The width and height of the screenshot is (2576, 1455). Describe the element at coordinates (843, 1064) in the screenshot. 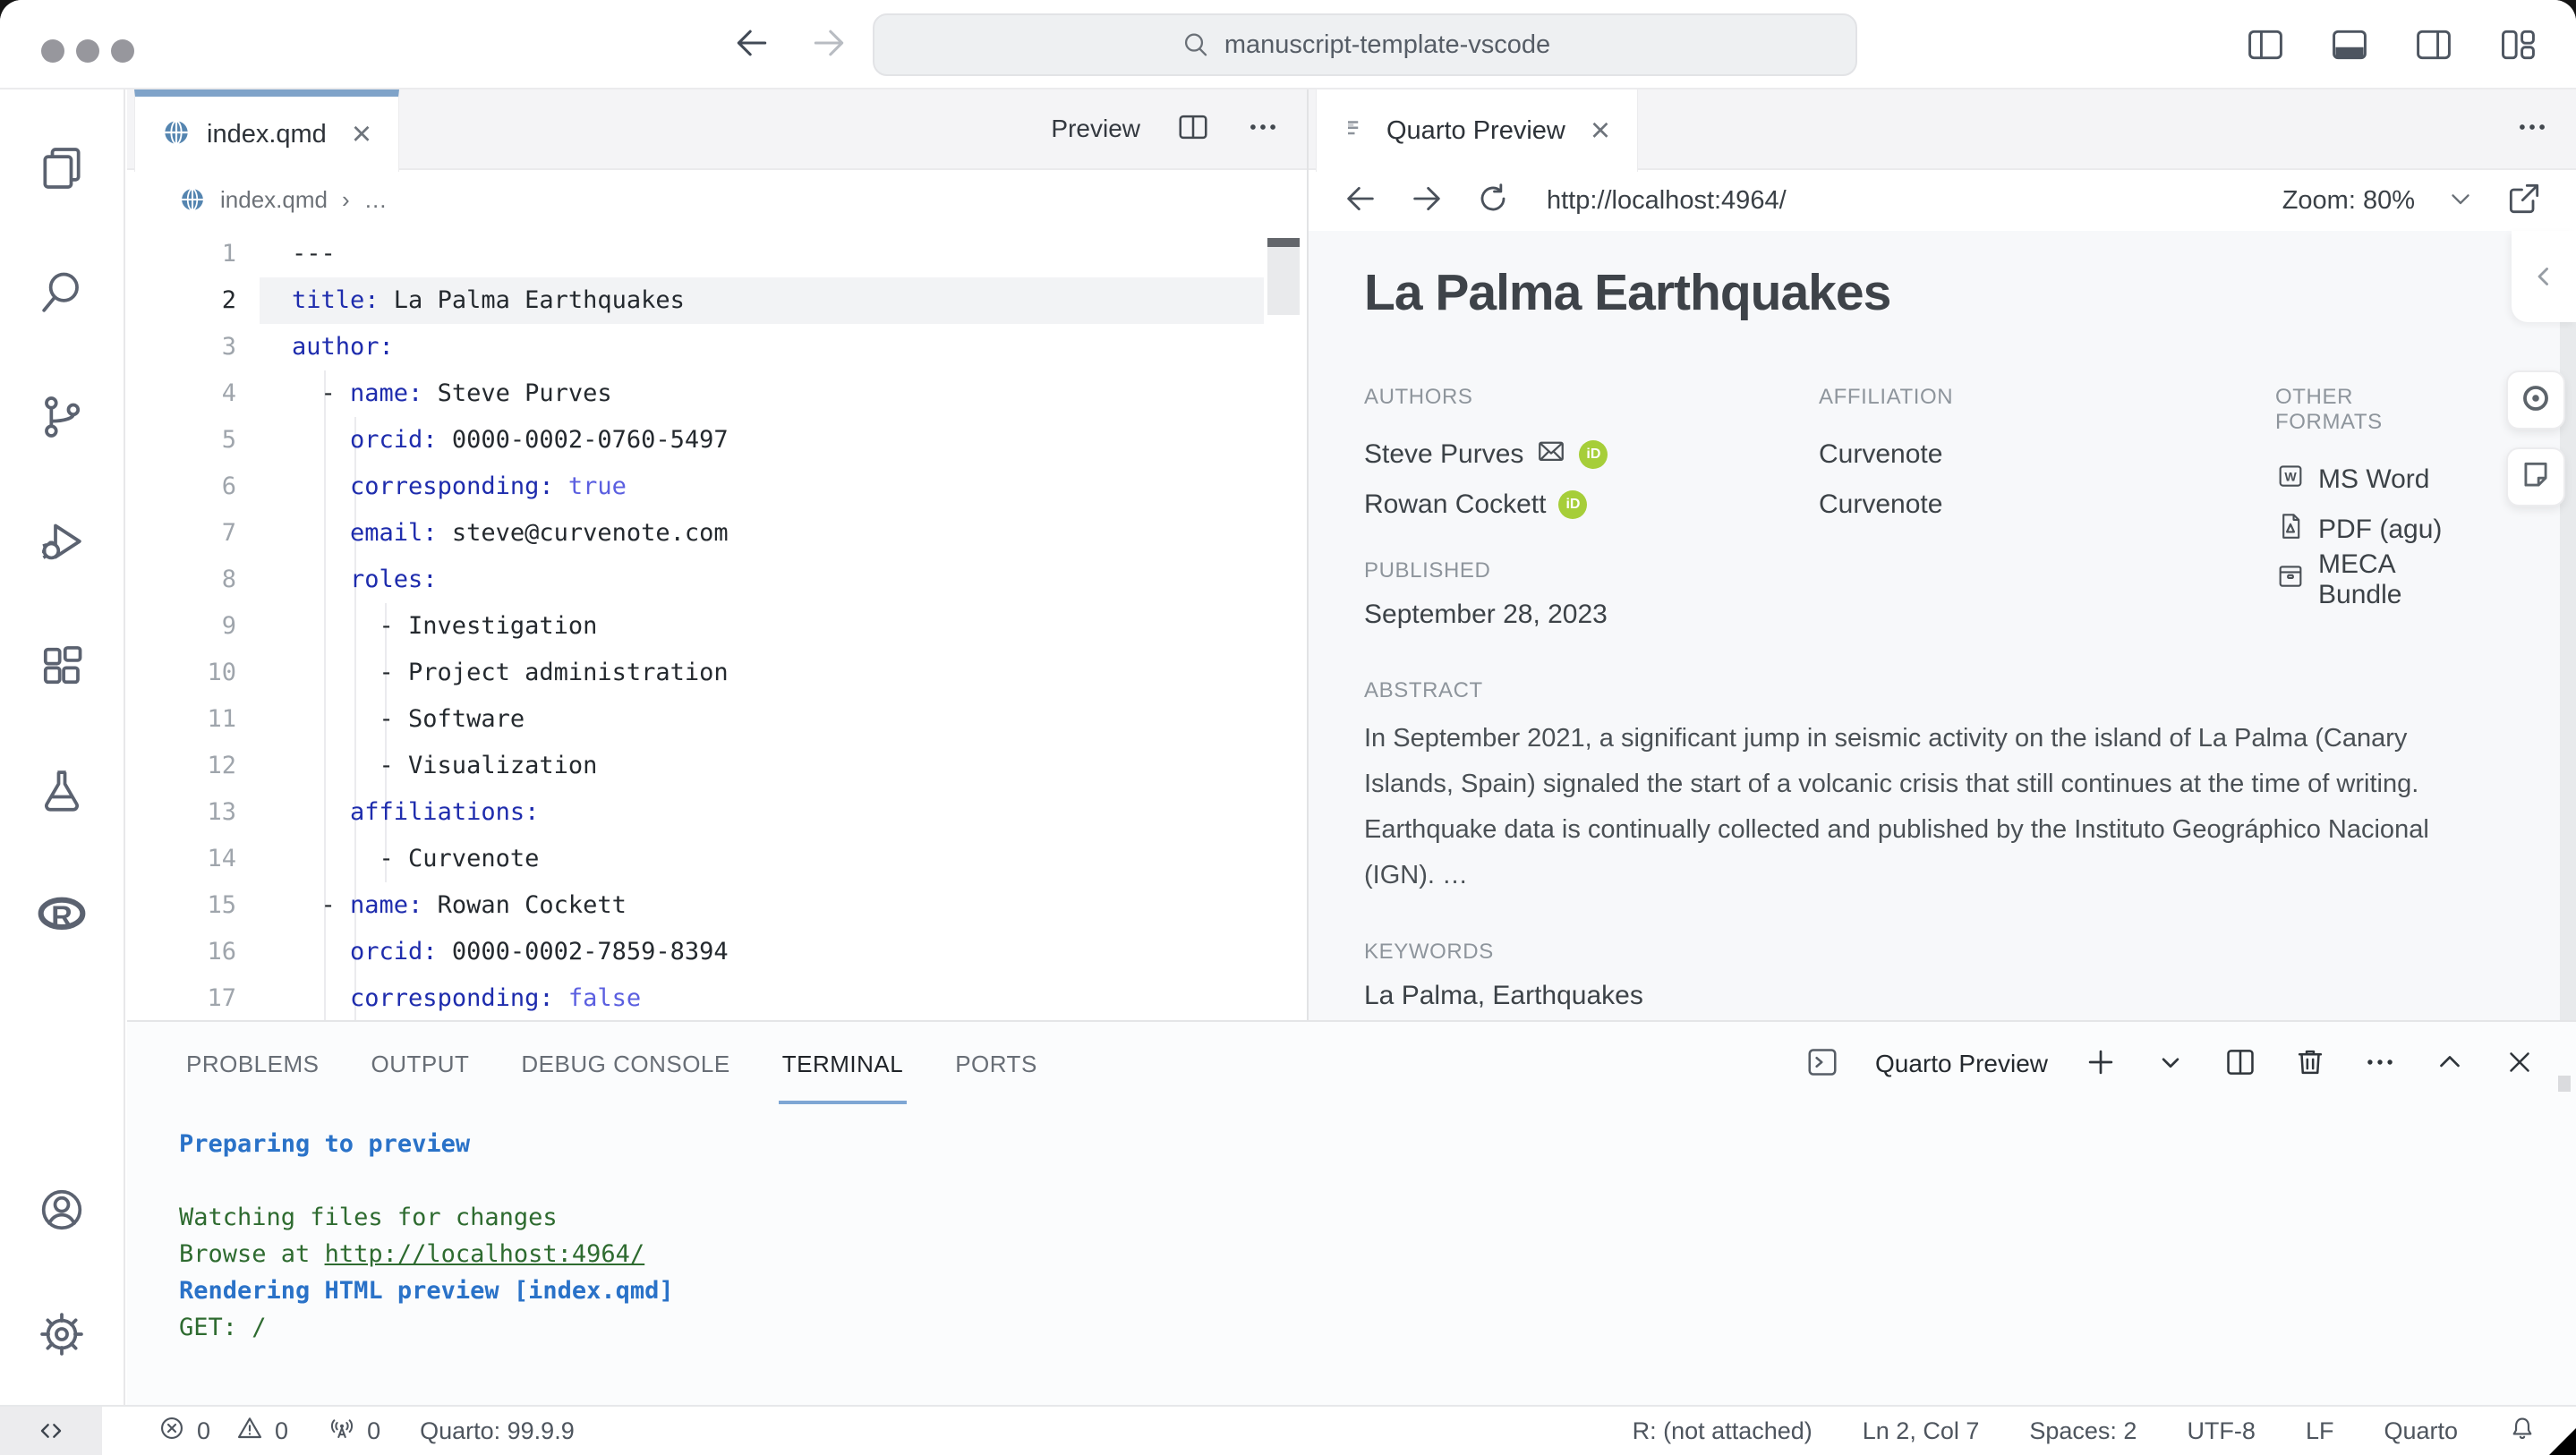

I see `panel-tab-terminal: TERMINAL` at that location.